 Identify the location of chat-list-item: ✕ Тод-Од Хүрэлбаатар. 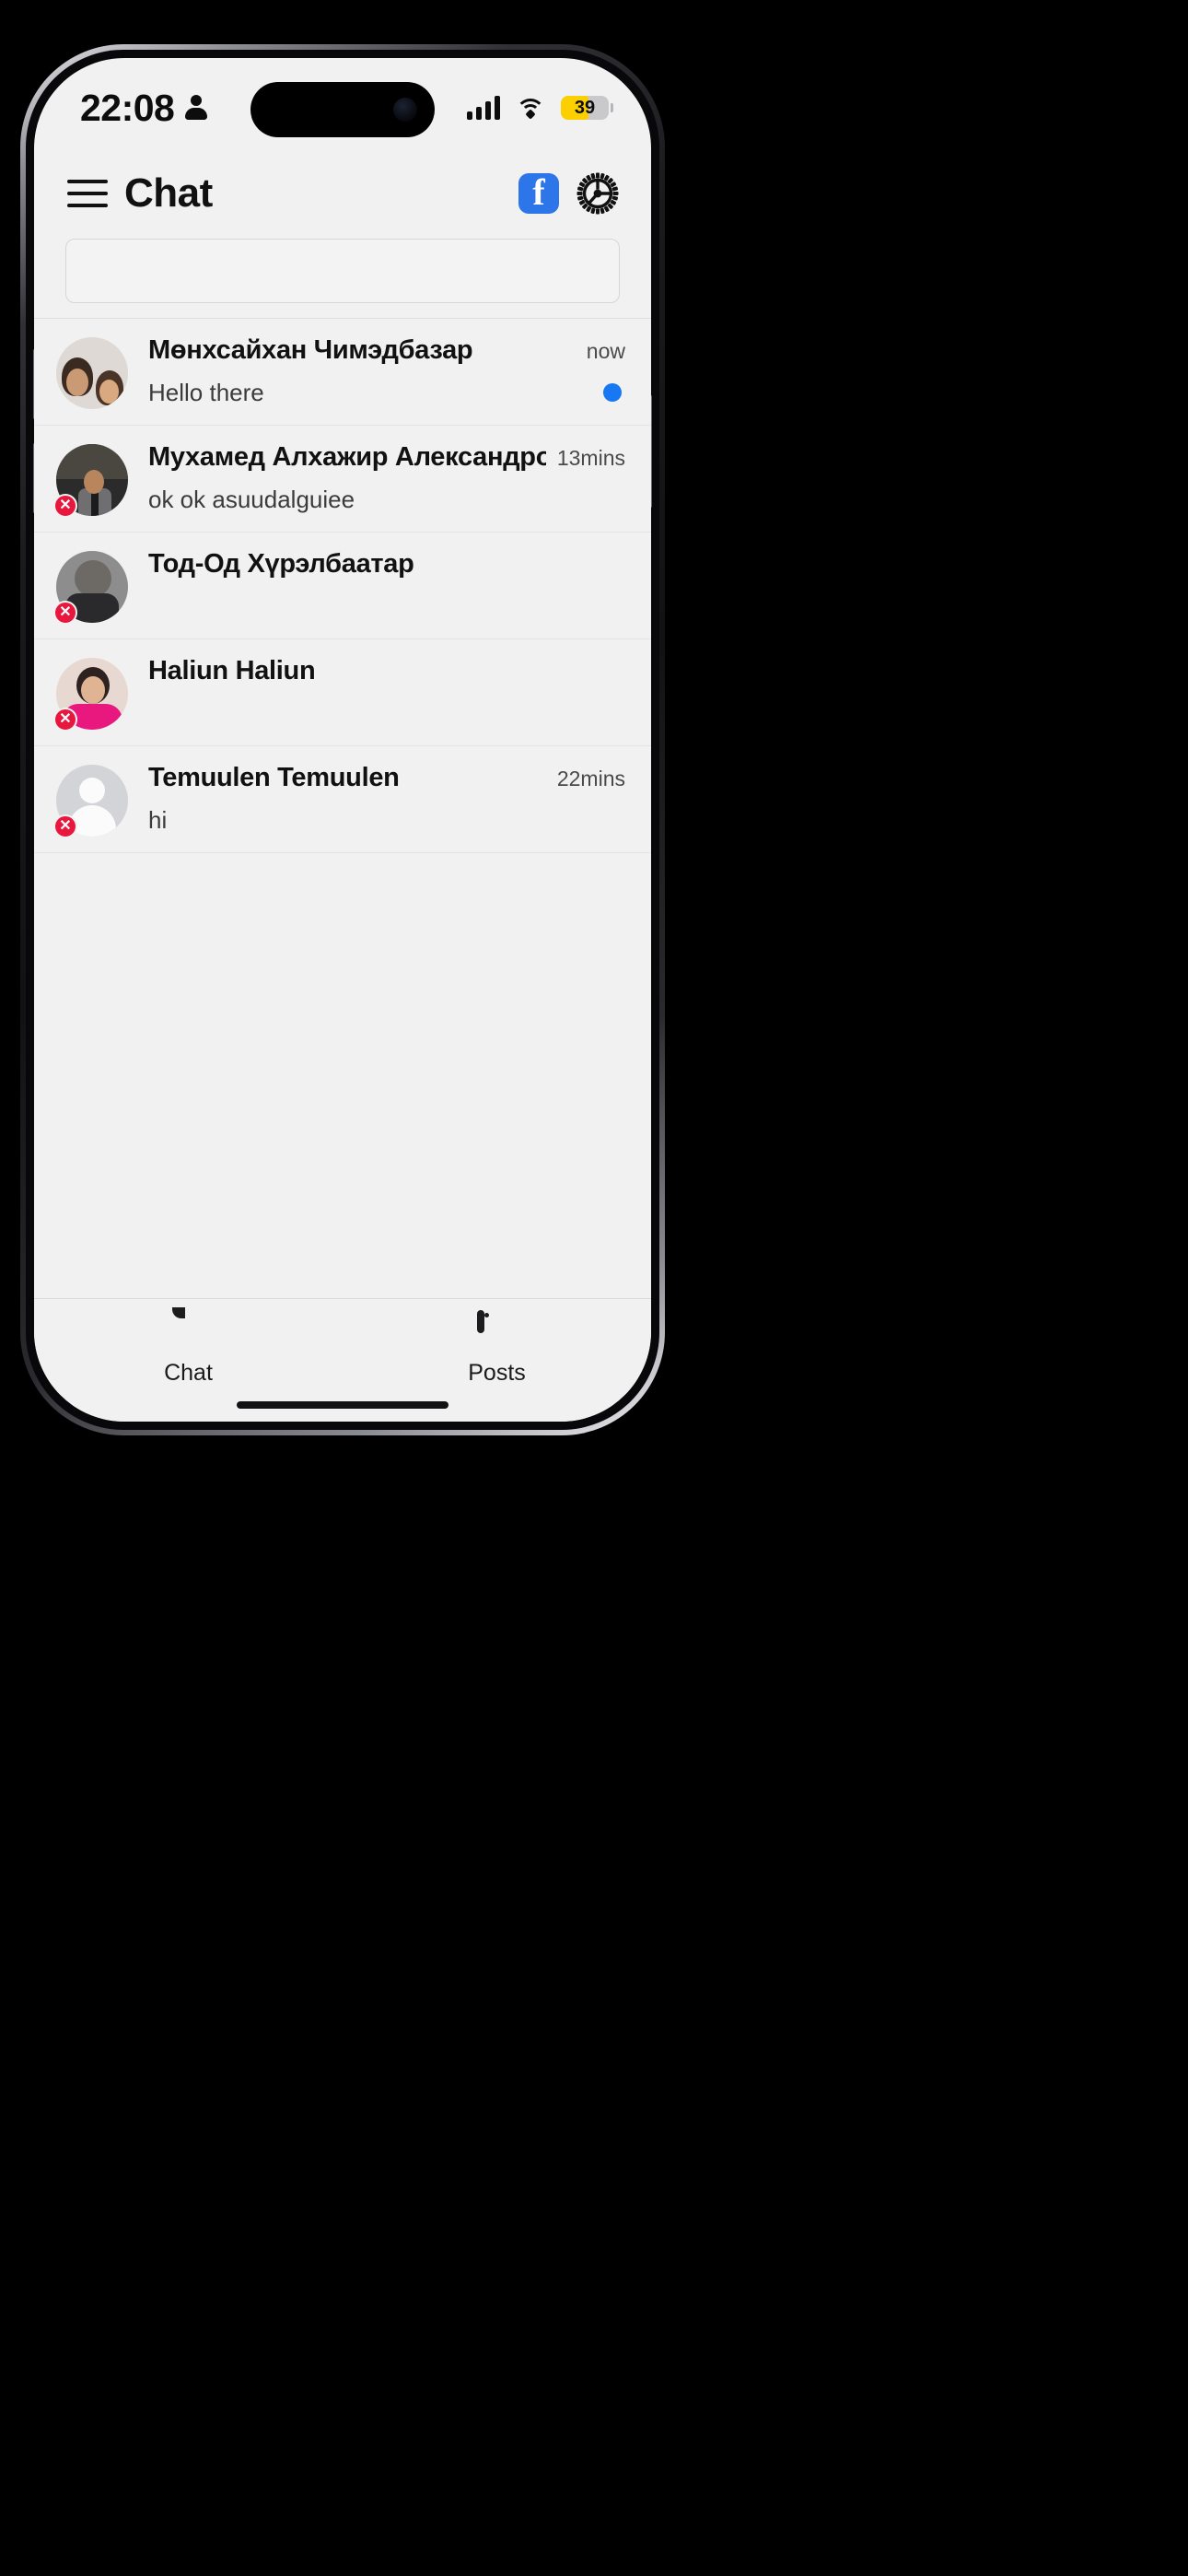
(342, 586).